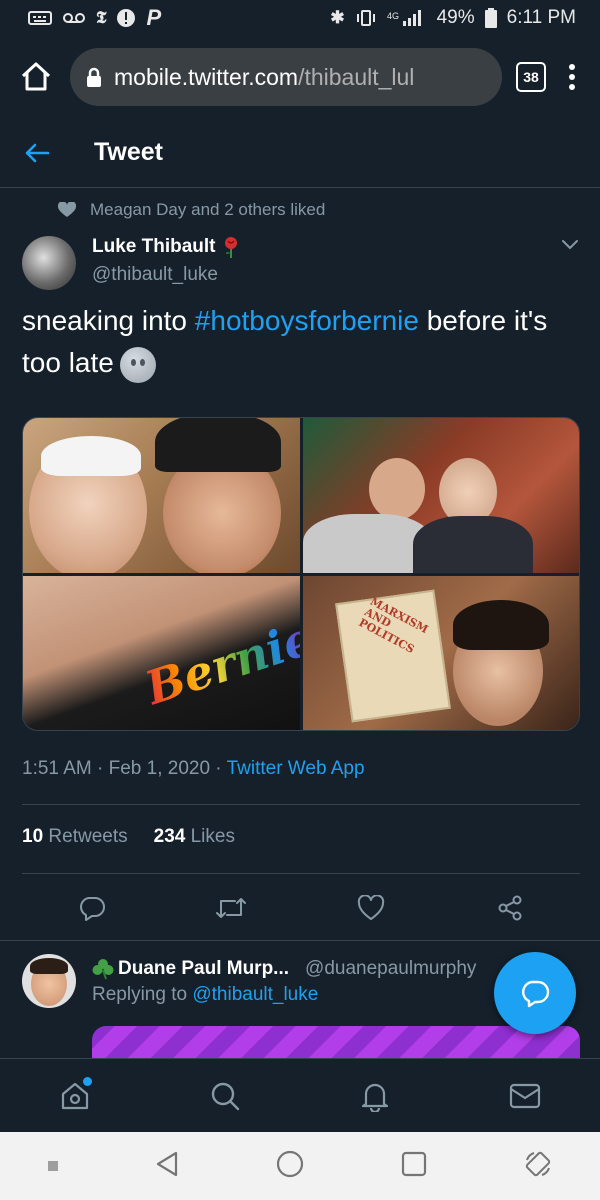  I want to click on rotate-icon, so click(537, 1163).